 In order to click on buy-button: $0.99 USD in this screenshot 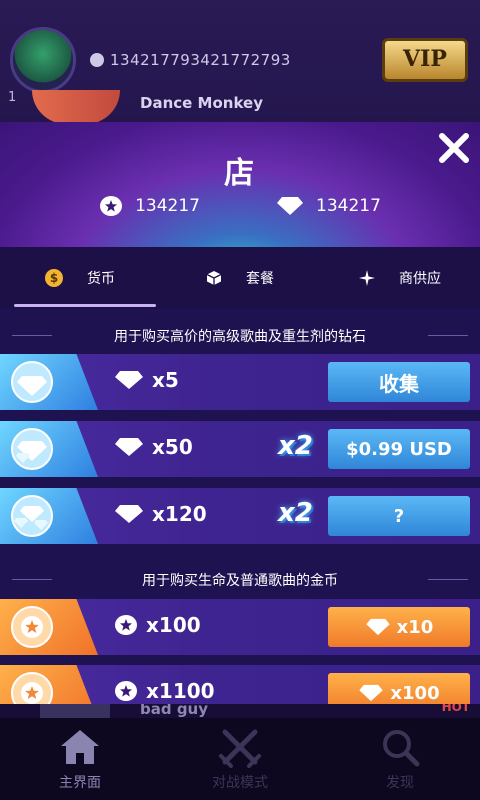, I will do `click(399, 449)`.